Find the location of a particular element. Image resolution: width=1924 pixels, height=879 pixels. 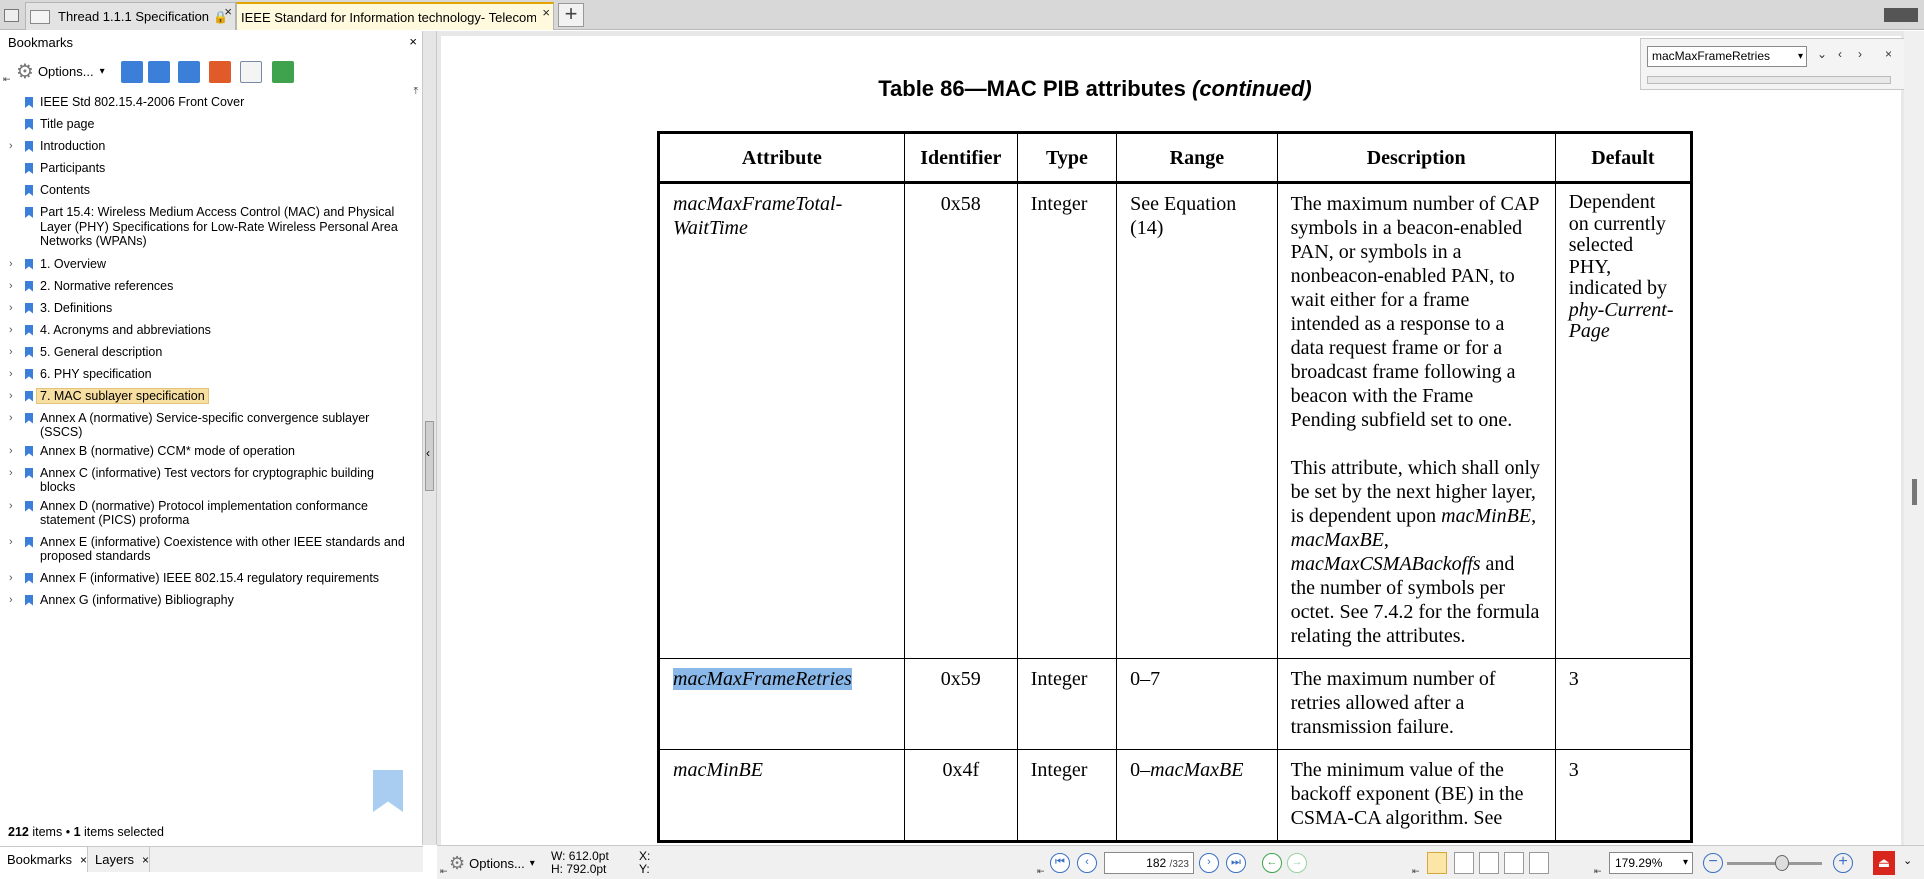

find-options-icon: ⌄ is located at coordinates (1822, 54).